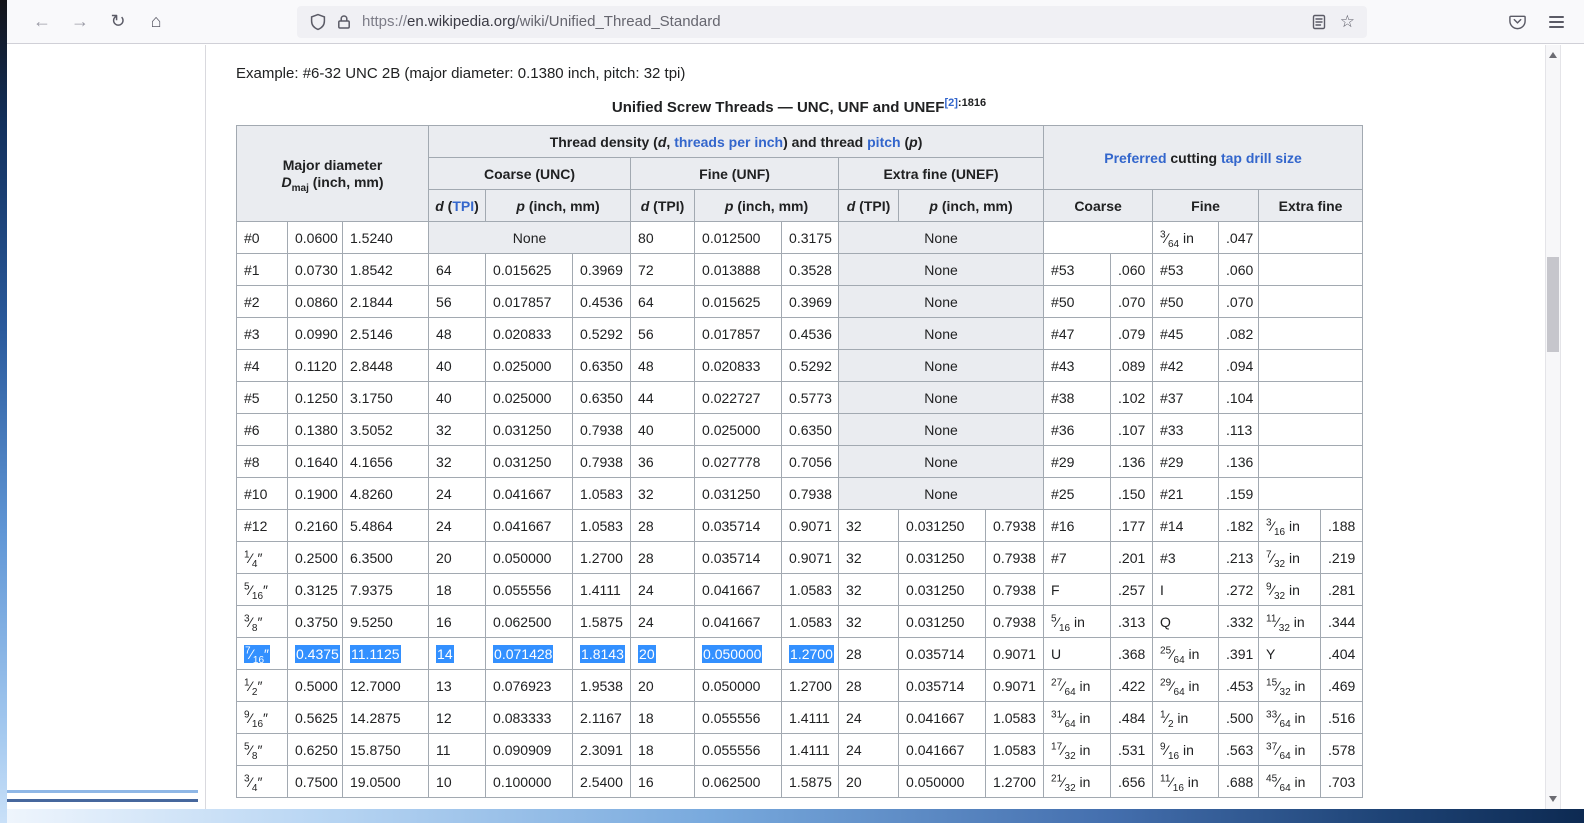 This screenshot has height=823, width=1584. I want to click on pocket-save-button, so click(1517, 21).